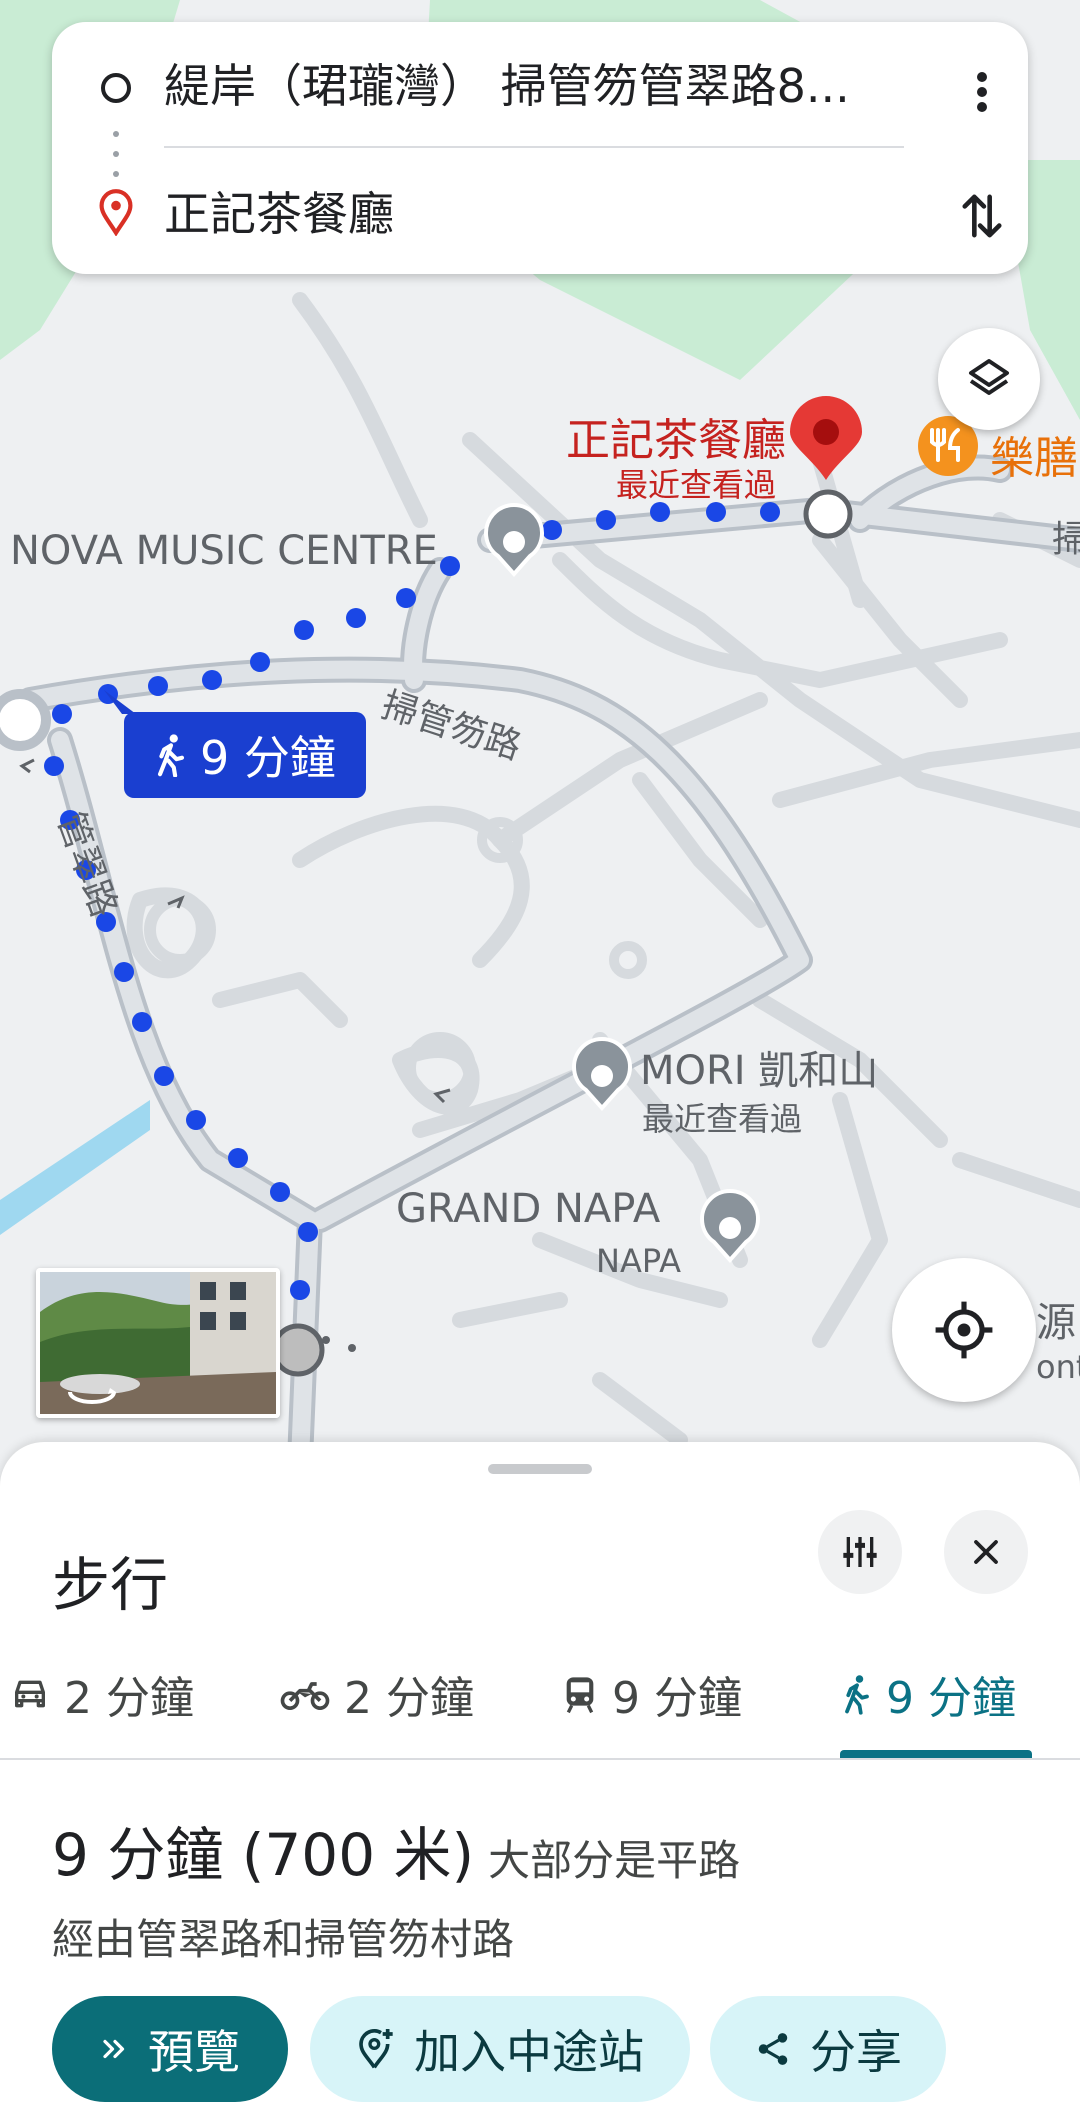 The width and height of the screenshot is (1080, 2116). Describe the element at coordinates (759, 1067) in the screenshot. I see `mori-label: MORI 凱和山` at that location.